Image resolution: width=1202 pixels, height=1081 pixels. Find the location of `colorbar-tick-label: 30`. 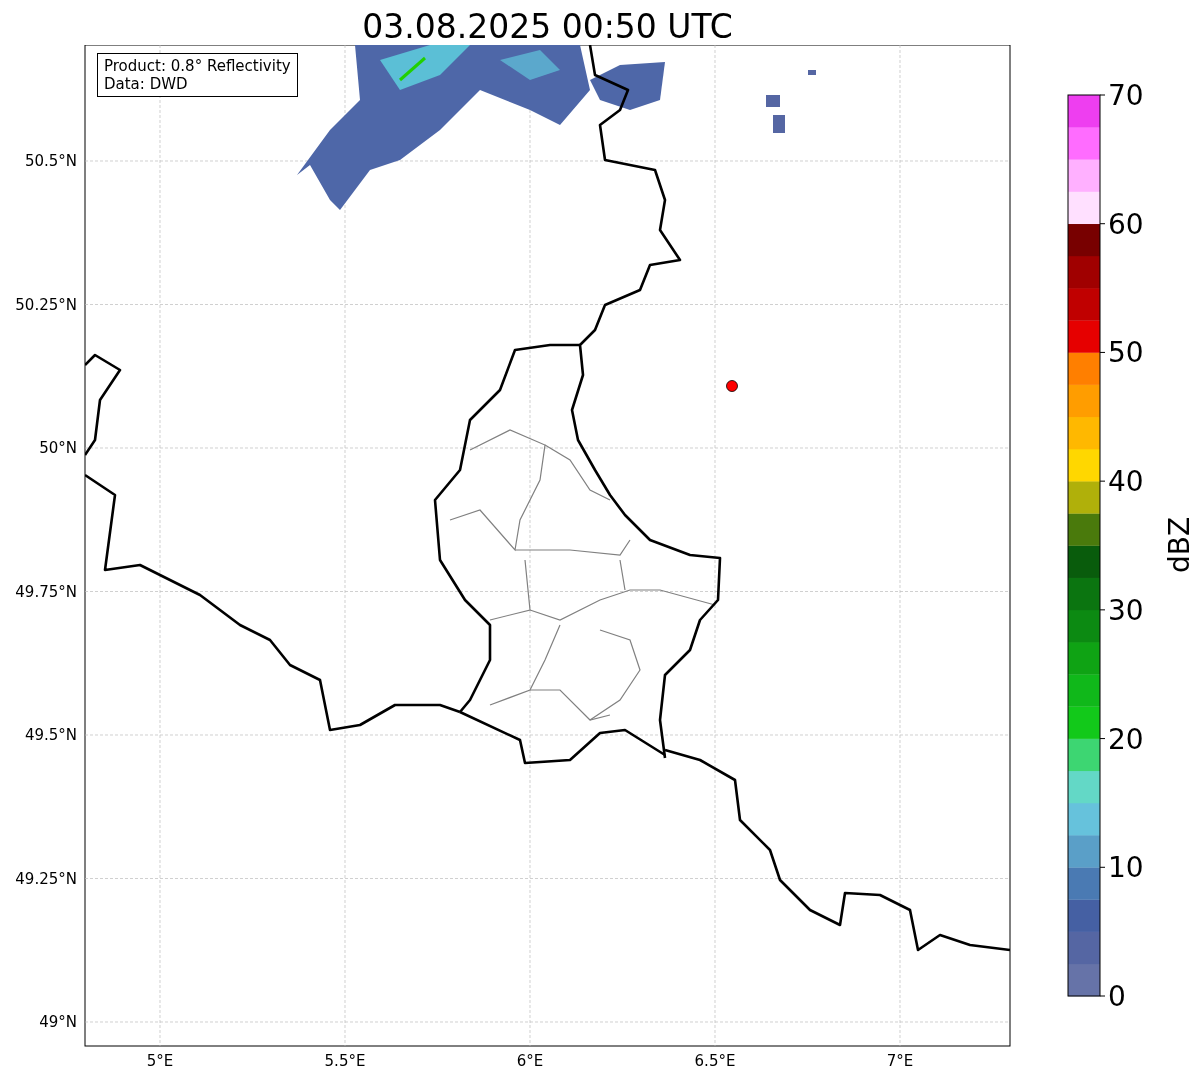

colorbar-tick-label: 30 is located at coordinates (1126, 610).